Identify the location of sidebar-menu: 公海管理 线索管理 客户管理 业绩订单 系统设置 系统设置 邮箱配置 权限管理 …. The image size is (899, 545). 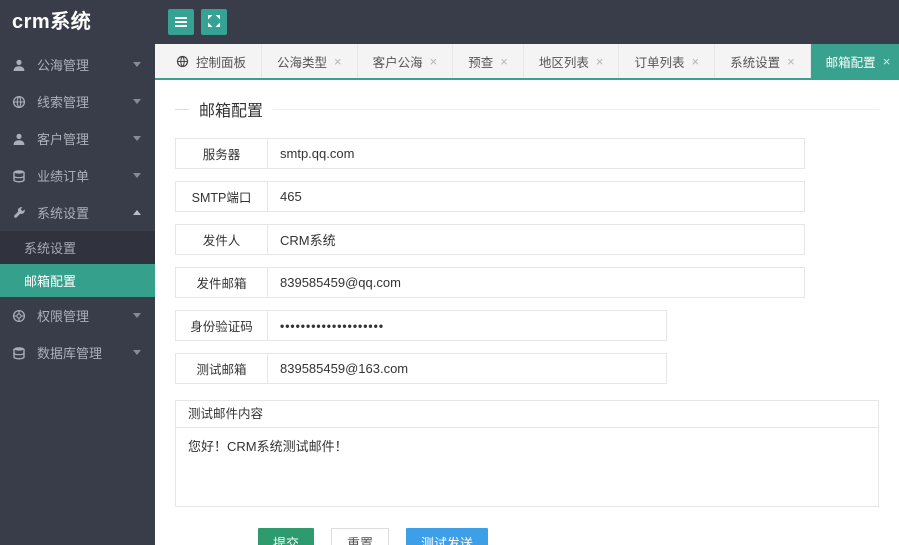
(77, 208).